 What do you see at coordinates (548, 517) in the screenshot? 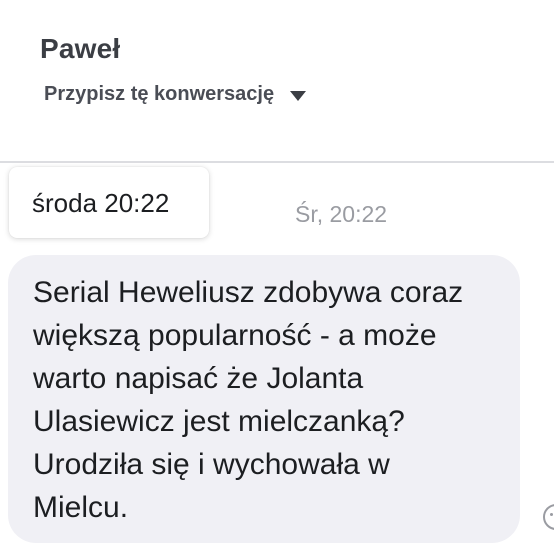
I see `emoji-reaction-icon` at bounding box center [548, 517].